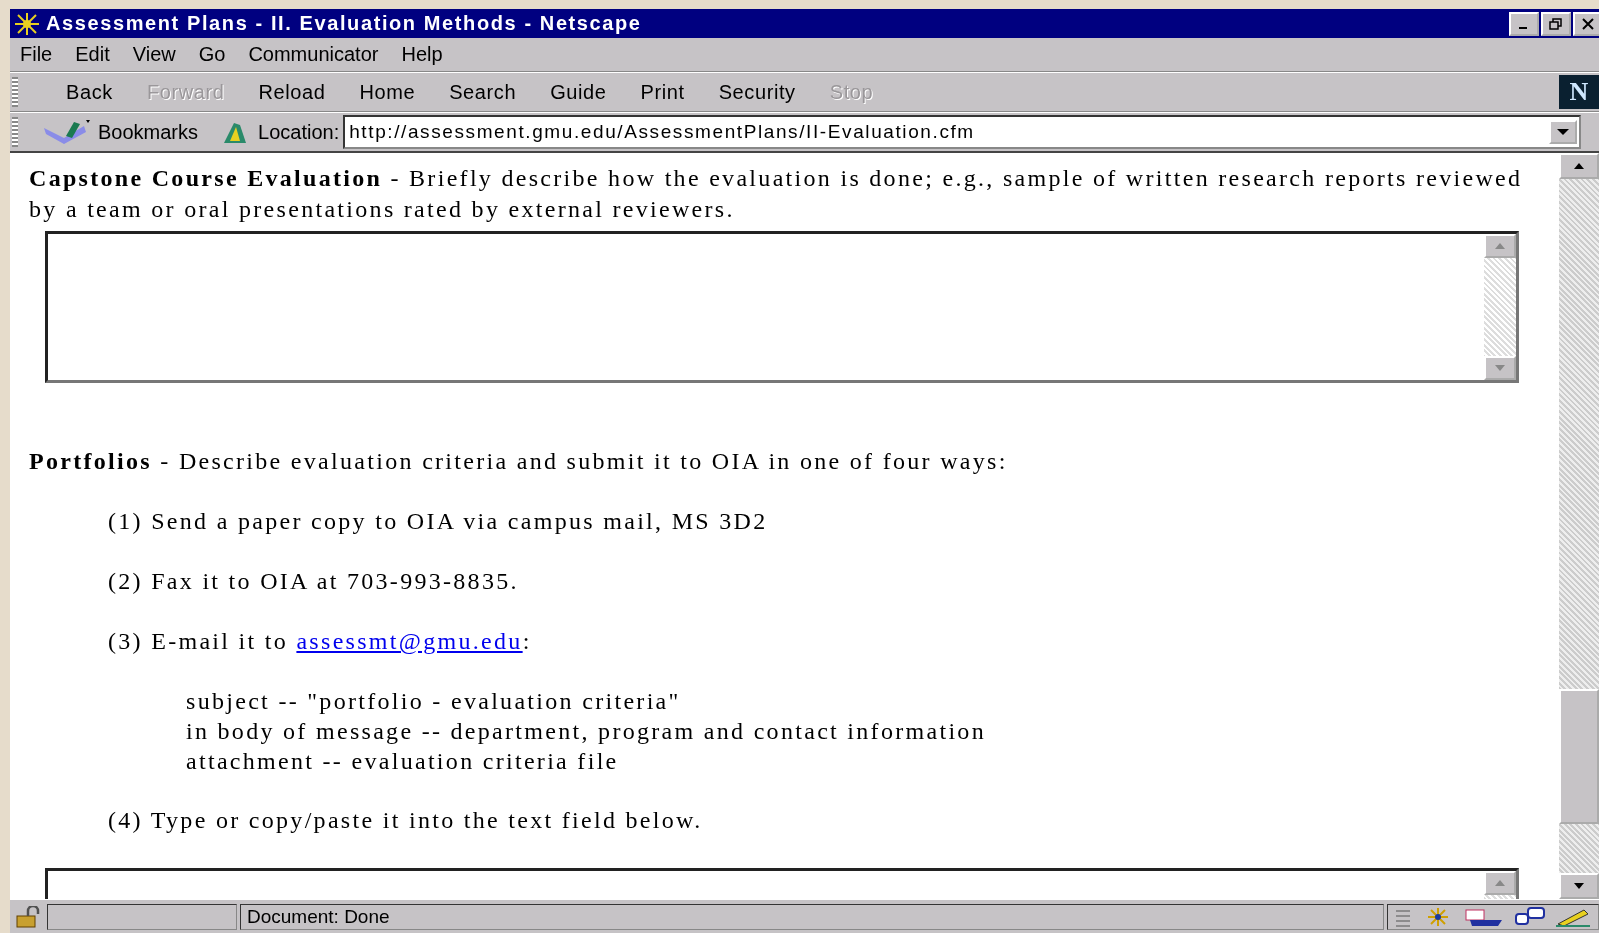 This screenshot has width=1599, height=933. I want to click on toolbar-button: Back, so click(89, 92).